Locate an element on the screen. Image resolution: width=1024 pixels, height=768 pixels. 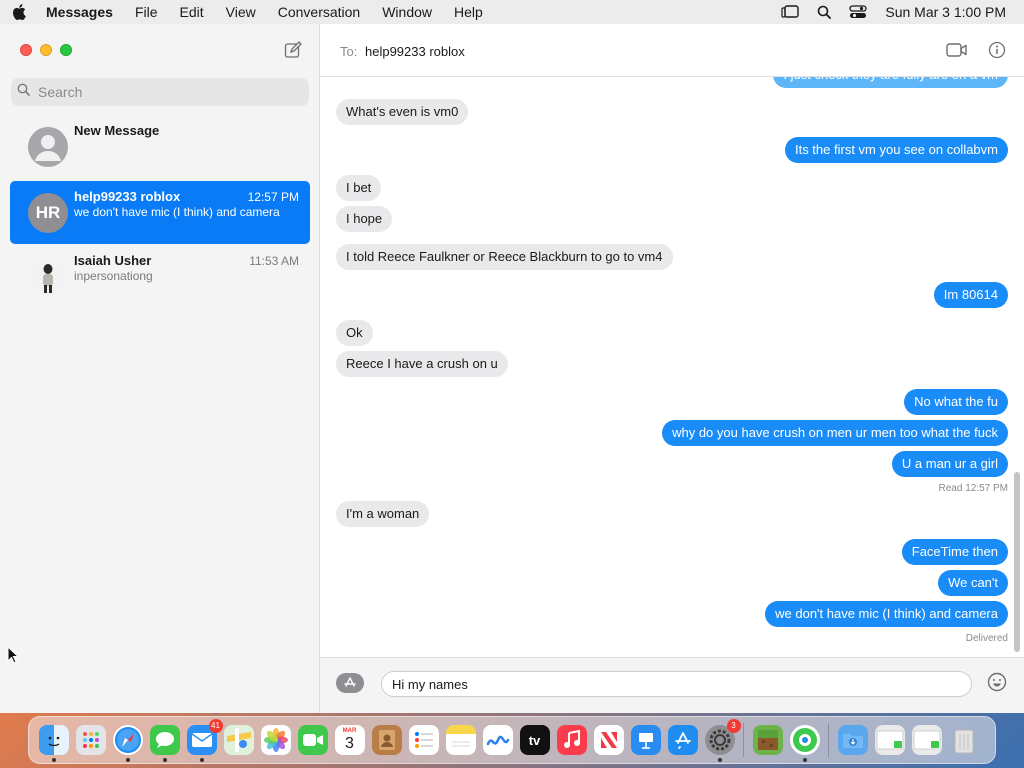
emoji-icon is located at coordinates (997, 684).